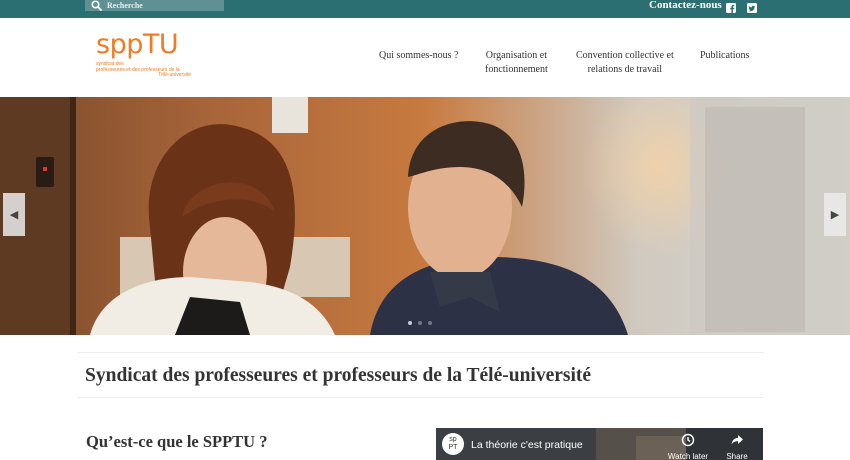  I want to click on carousel-prev-button: ◀, so click(14, 214).